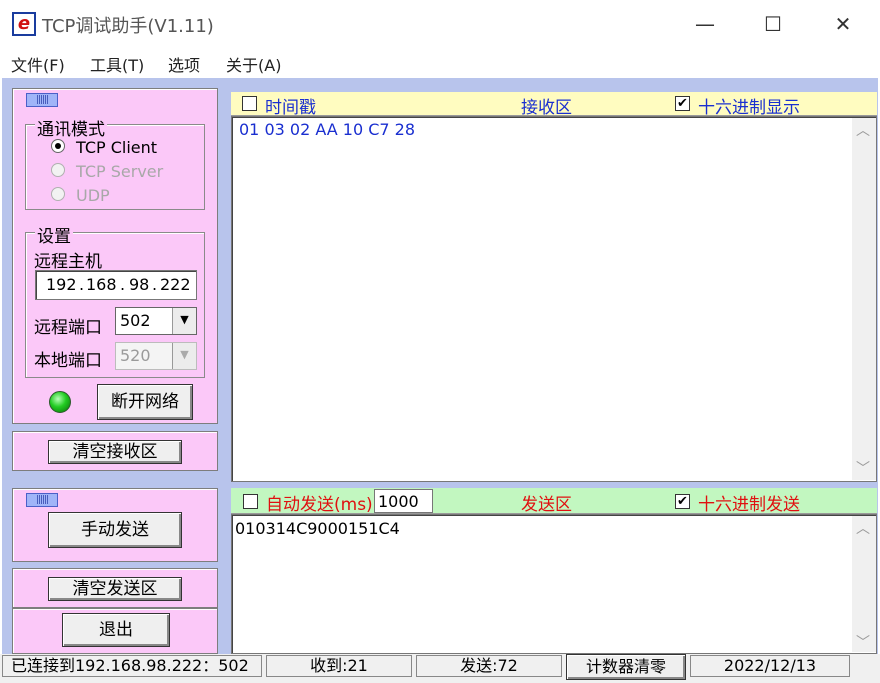 This screenshot has height=683, width=880. What do you see at coordinates (68, 361) in the screenshot?
I see `local-port-label: 本地端口` at bounding box center [68, 361].